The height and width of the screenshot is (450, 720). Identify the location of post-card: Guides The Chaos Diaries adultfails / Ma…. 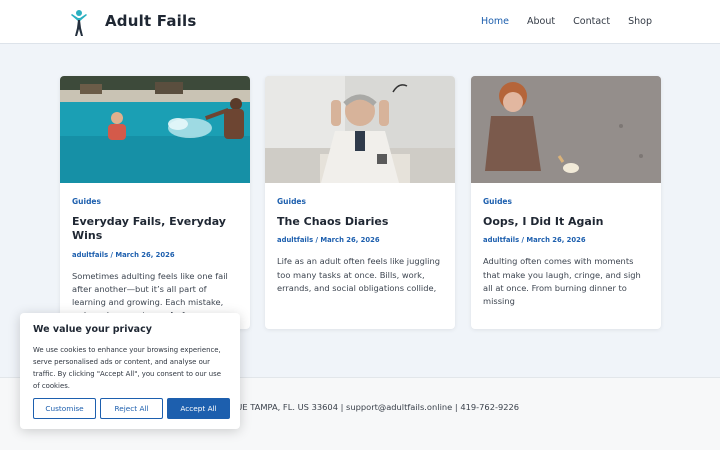
(360, 202).